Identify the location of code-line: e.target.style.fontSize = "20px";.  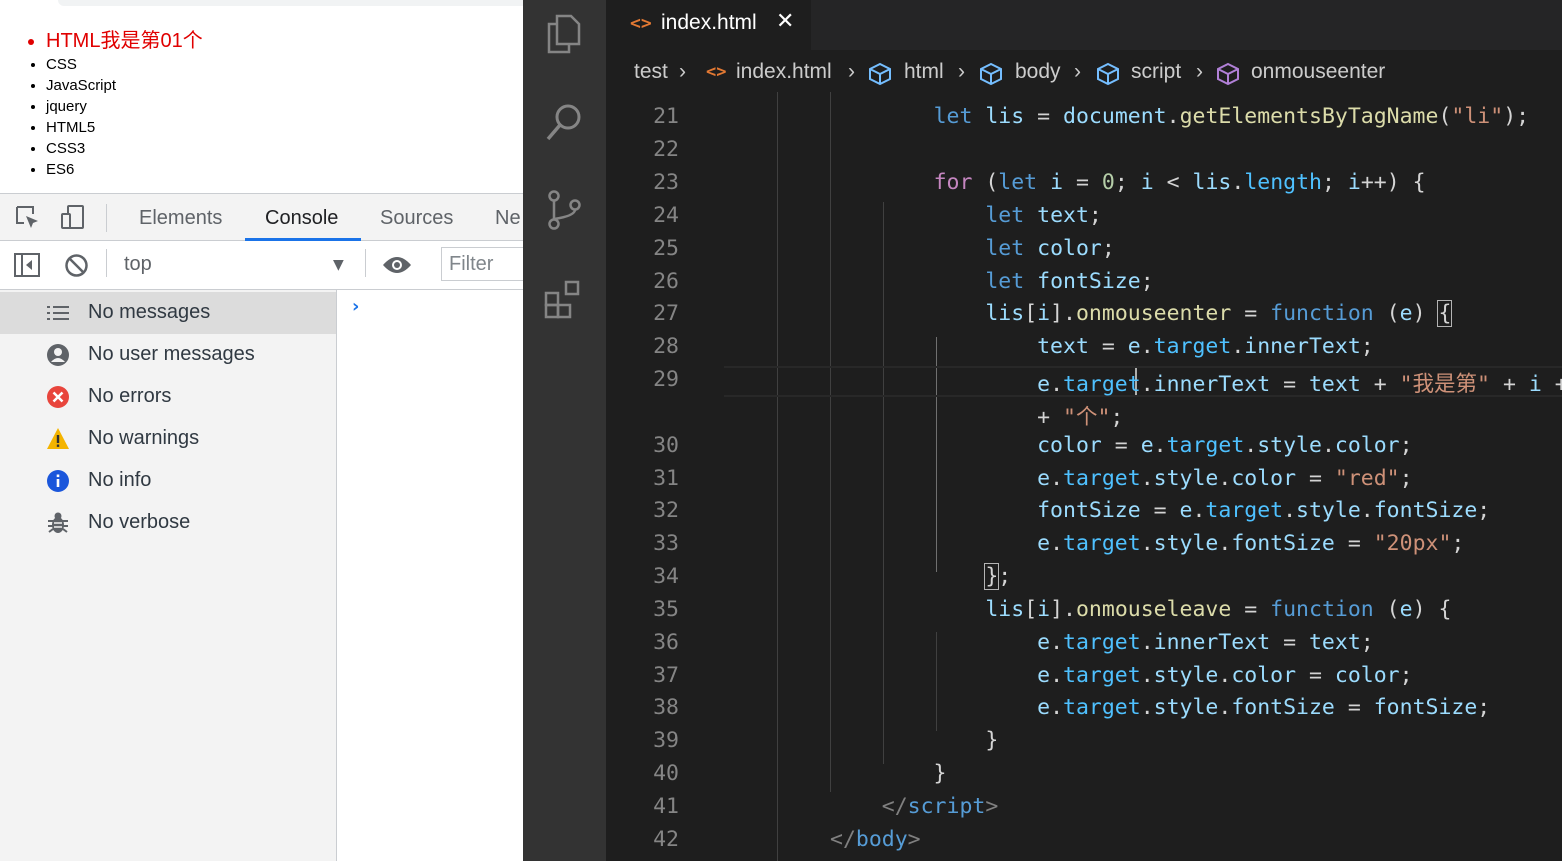
(1251, 543).